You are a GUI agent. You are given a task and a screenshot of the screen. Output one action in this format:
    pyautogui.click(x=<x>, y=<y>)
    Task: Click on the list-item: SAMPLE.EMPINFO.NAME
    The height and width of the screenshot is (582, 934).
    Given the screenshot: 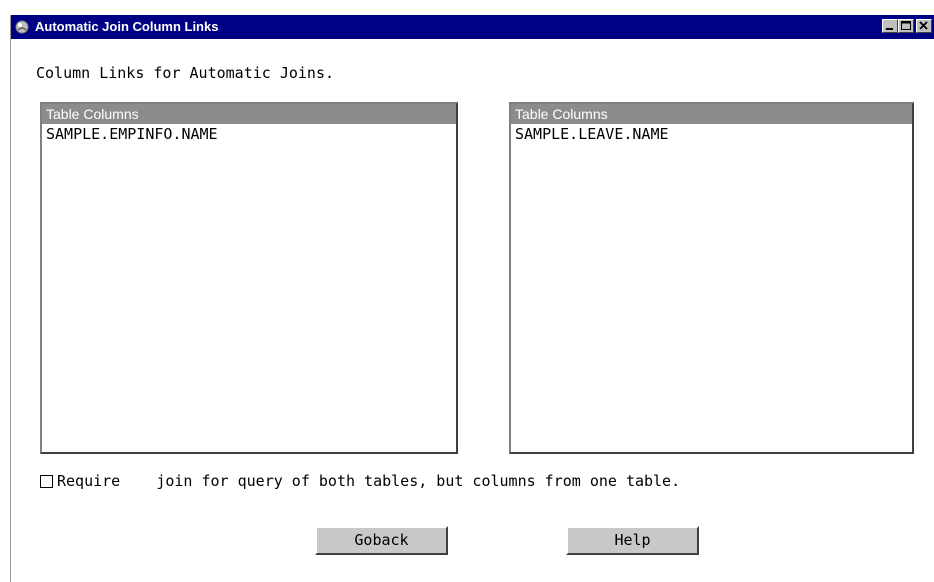 What is the action you would take?
    pyautogui.click(x=249, y=134)
    